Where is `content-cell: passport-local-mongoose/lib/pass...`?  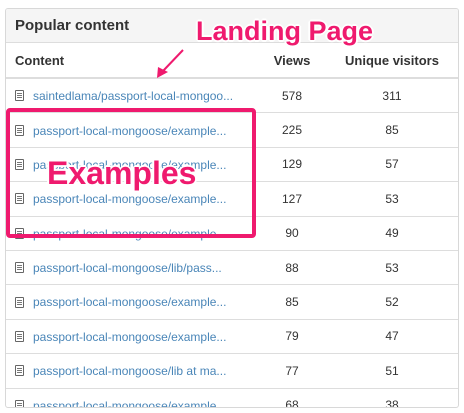 content-cell: passport-local-mongoose/lib/pass... is located at coordinates (132, 267).